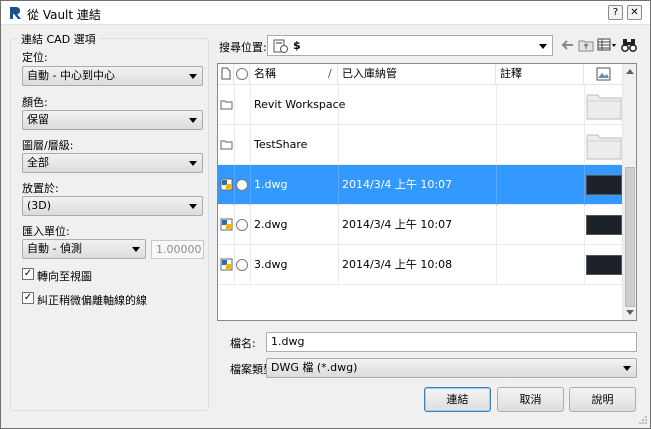 Image resolution: width=651 pixels, height=429 pixels. What do you see at coordinates (300, 104) in the screenshot?
I see `file-name: Revit Workspace` at bounding box center [300, 104].